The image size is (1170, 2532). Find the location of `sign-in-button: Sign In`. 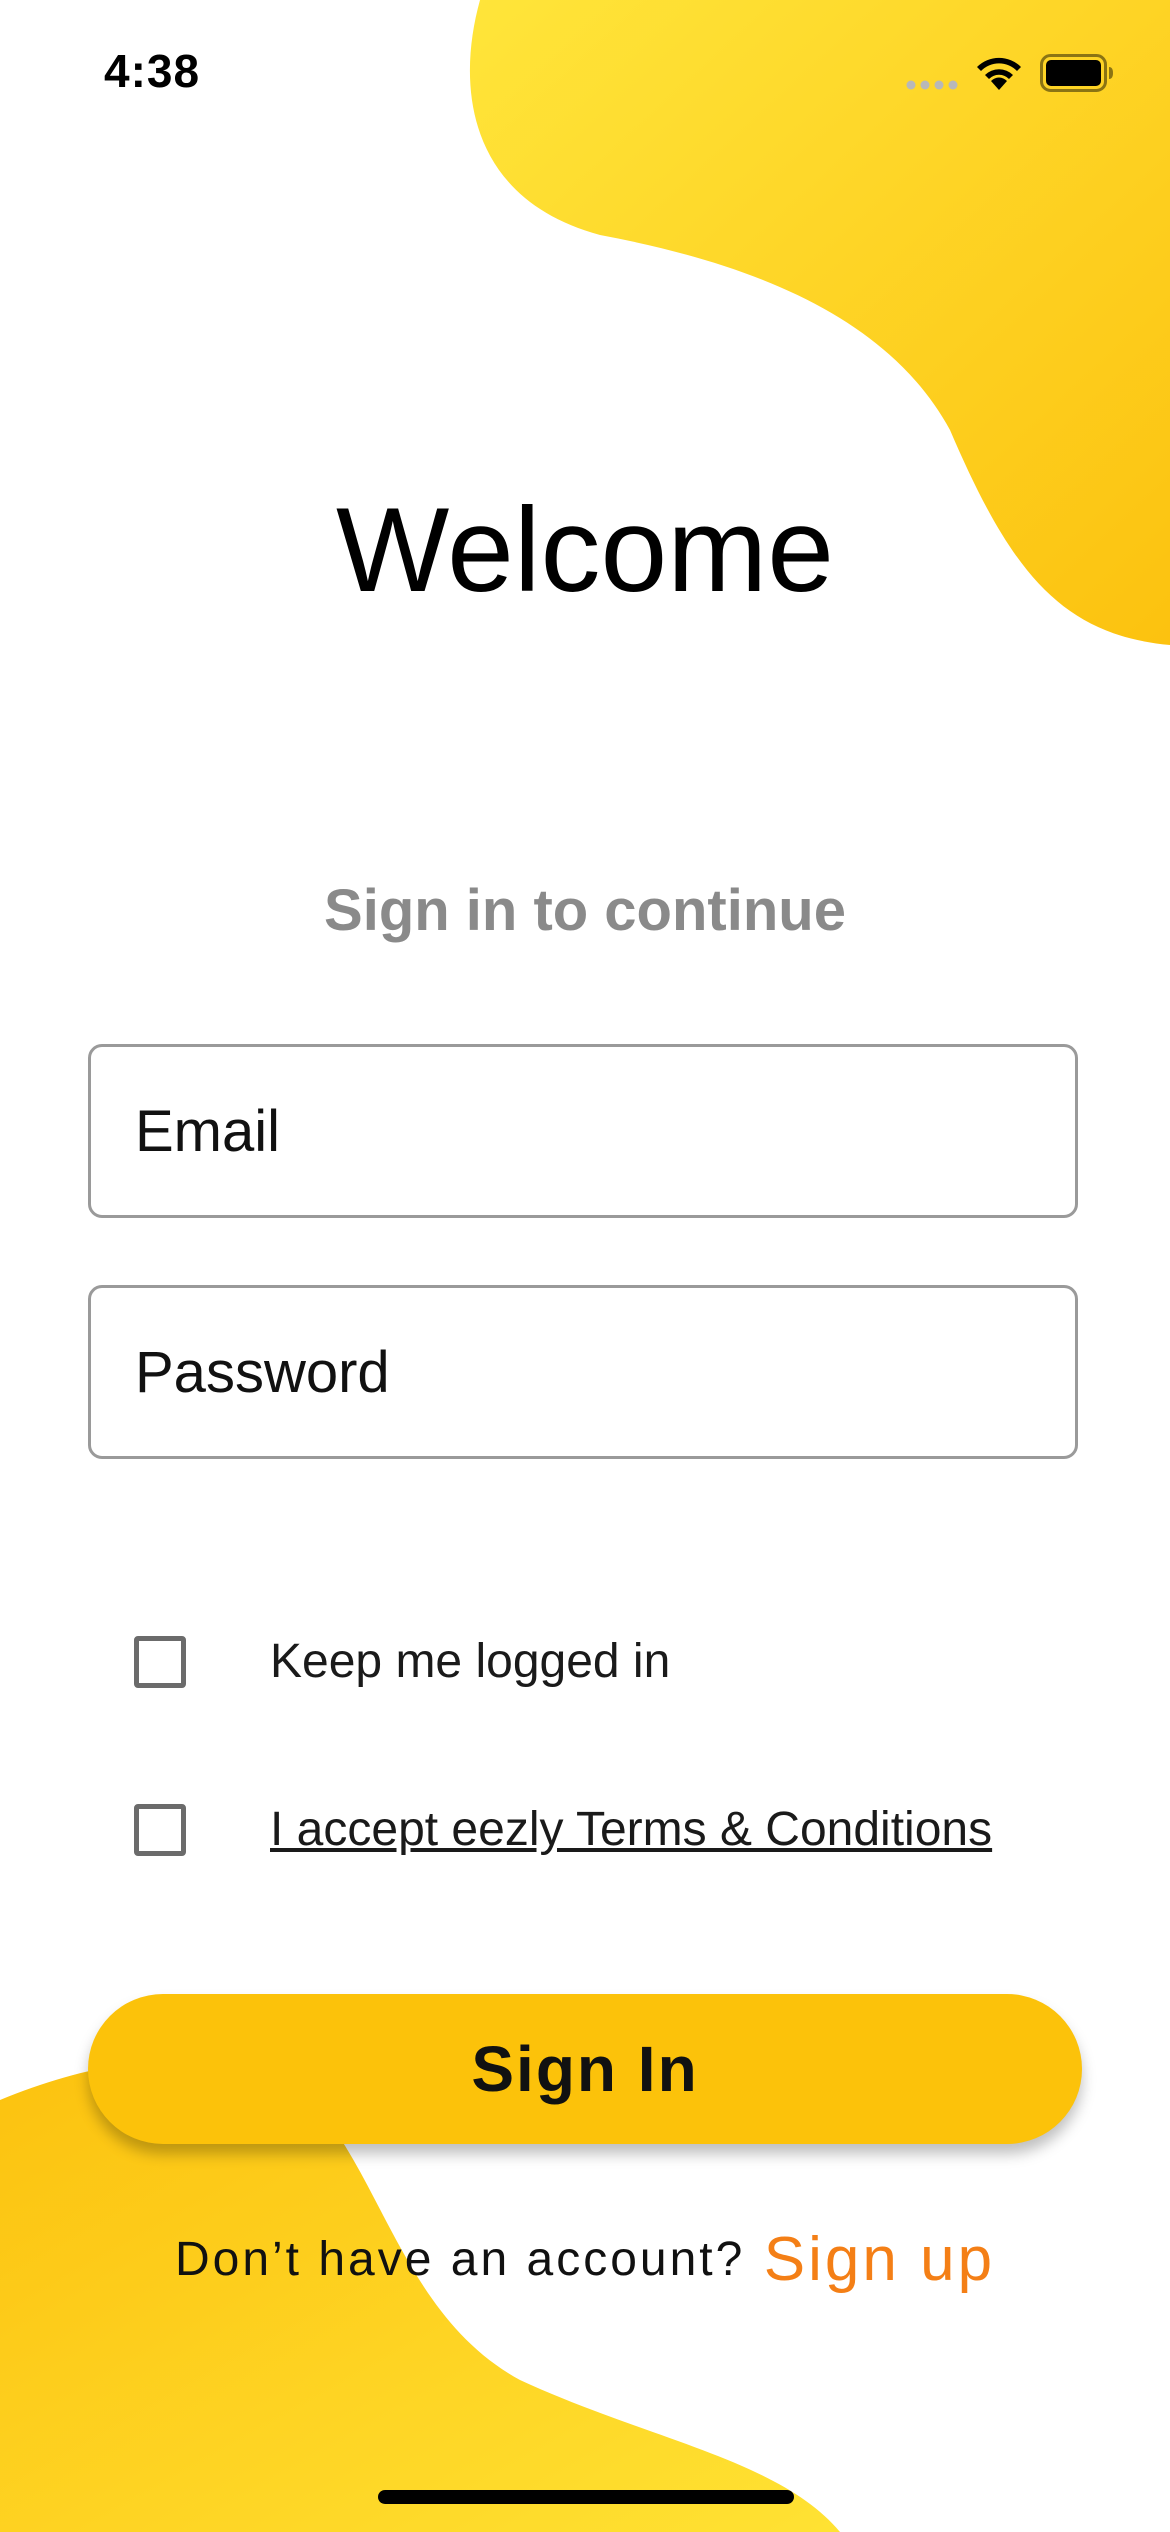

sign-in-button: Sign In is located at coordinates (585, 2069).